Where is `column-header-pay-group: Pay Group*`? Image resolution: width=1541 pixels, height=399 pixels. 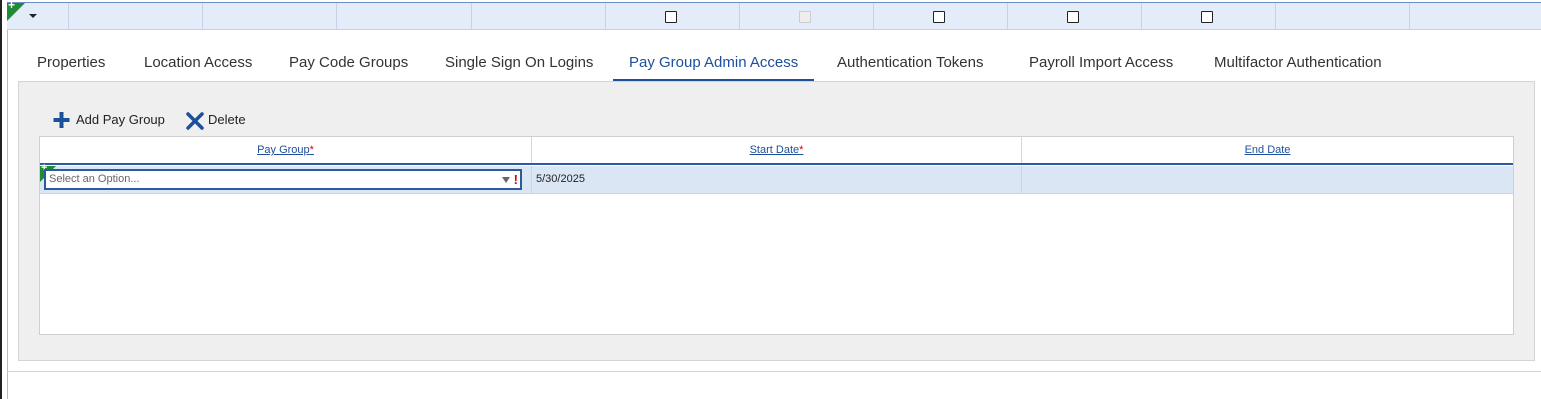
column-header-pay-group: Pay Group* is located at coordinates (286, 150).